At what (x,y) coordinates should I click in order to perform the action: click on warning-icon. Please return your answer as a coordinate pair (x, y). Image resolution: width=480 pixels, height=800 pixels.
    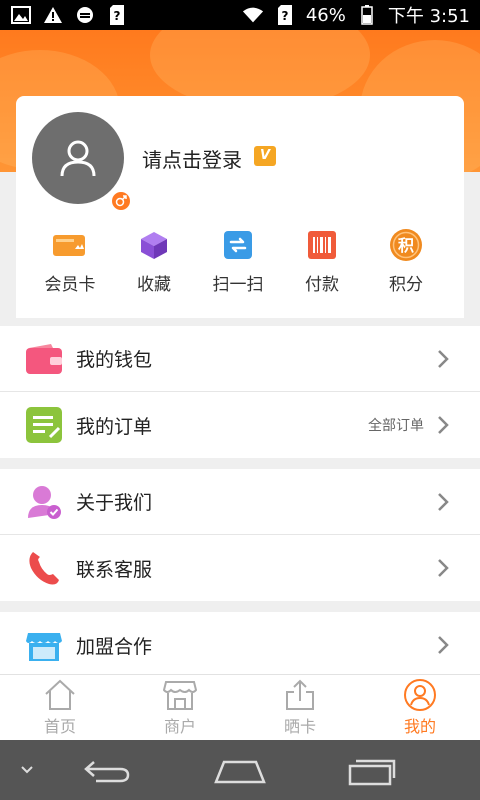
    Looking at the image, I should click on (53, 15).